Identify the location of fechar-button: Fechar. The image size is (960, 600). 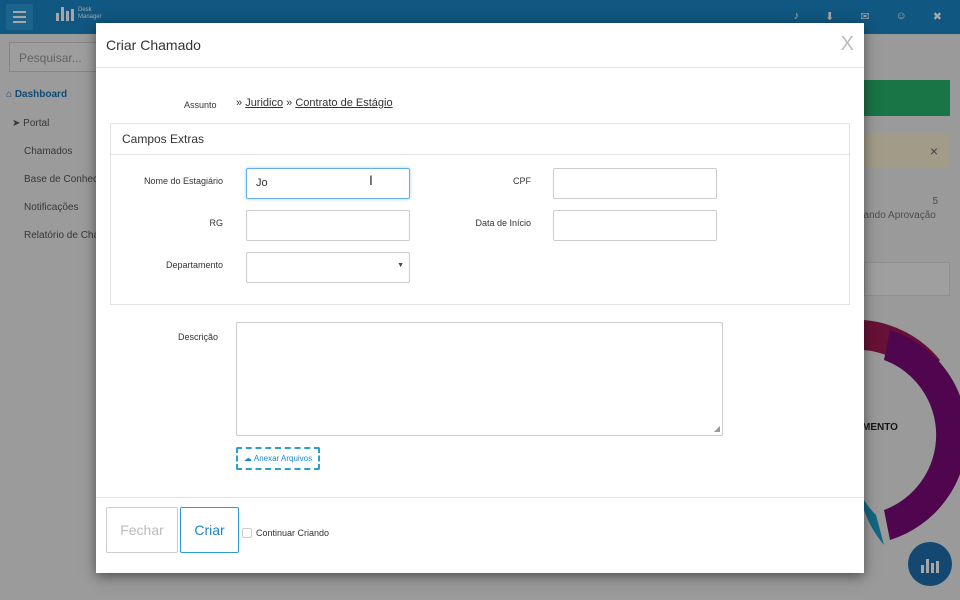
(142, 530).